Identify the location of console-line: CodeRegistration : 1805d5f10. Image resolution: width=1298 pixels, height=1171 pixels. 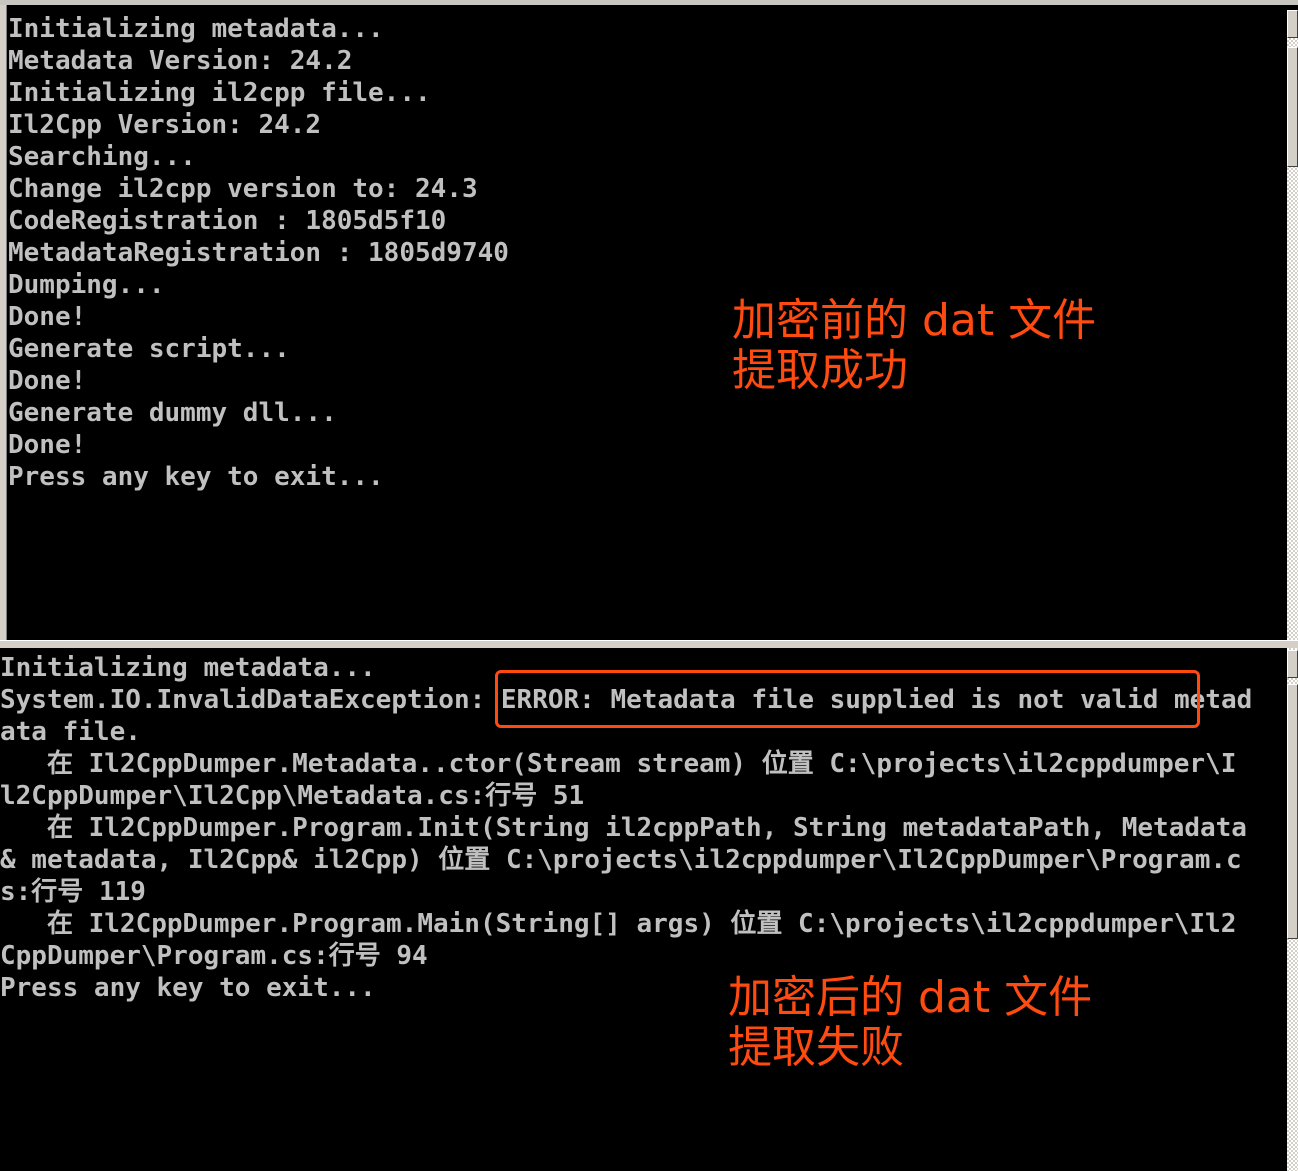
(227, 221).